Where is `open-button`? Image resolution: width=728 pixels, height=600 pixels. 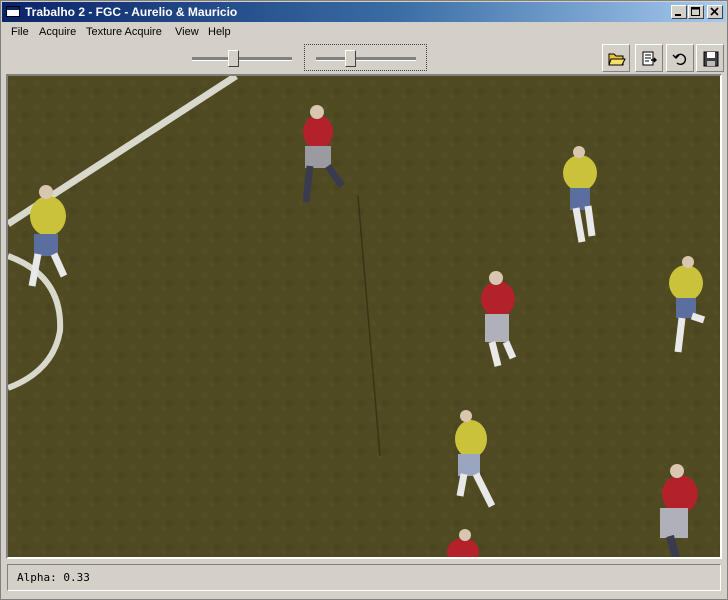 open-button is located at coordinates (616, 58).